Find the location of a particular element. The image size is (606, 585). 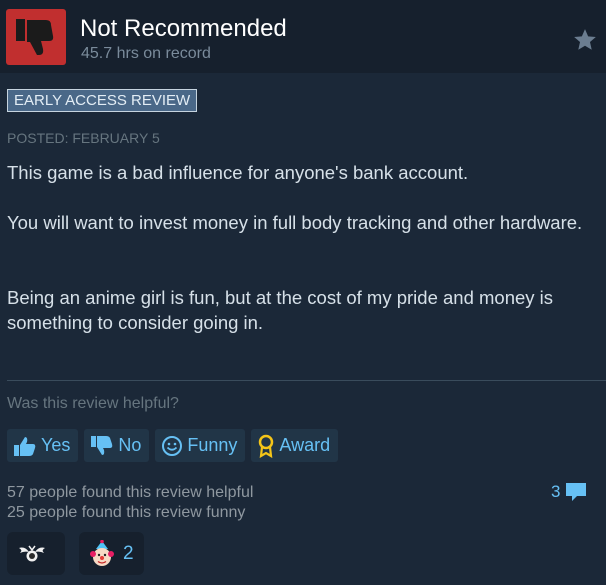

award-label: Award is located at coordinates (305, 445).